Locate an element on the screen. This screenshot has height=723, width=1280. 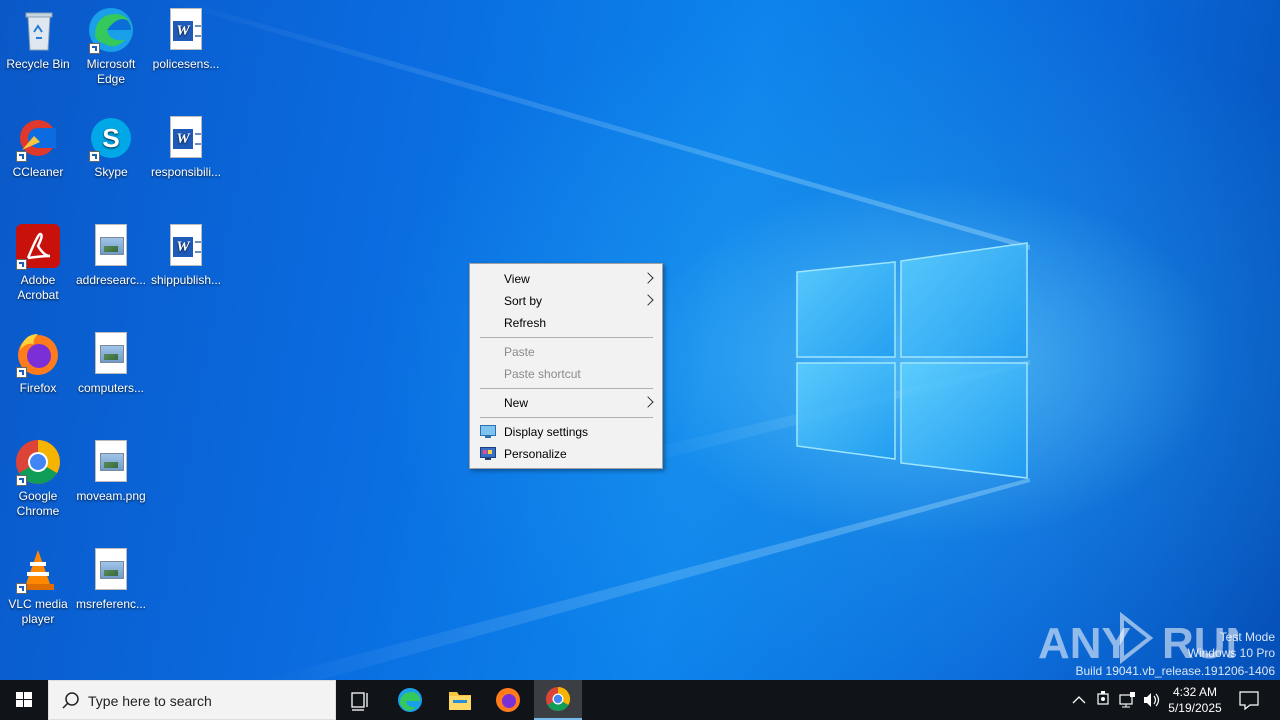
notification-icon is located at coordinates (1249, 701).